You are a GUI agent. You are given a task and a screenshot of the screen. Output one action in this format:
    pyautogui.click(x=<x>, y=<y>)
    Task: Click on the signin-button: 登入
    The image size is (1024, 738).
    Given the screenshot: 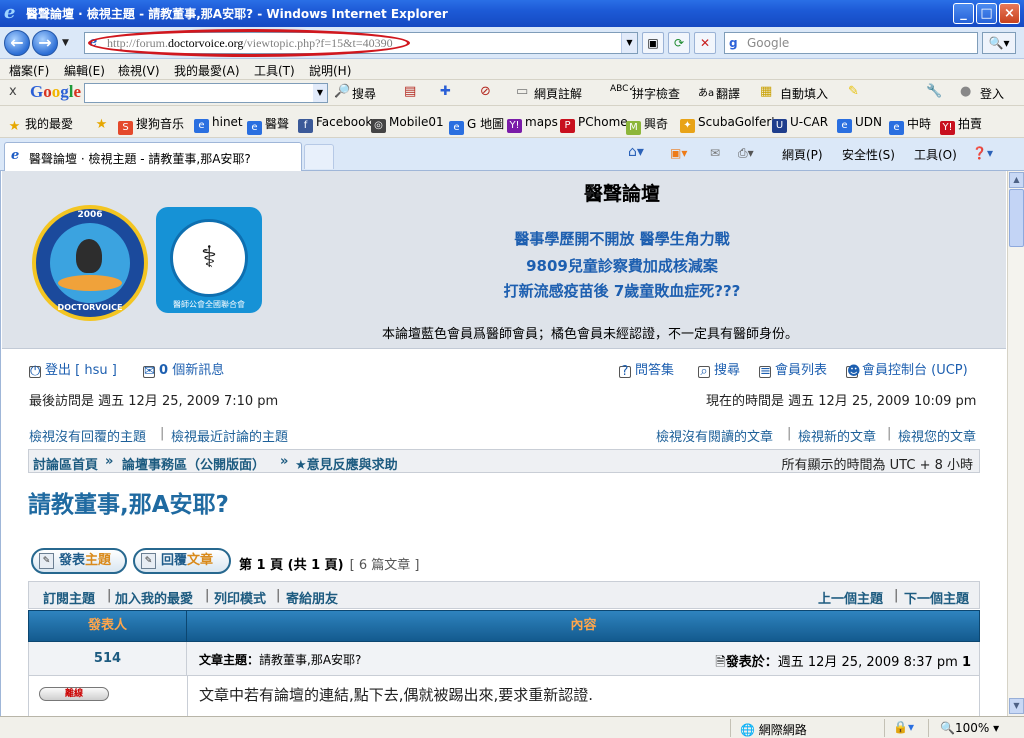 What is the action you would take?
    pyautogui.click(x=992, y=93)
    